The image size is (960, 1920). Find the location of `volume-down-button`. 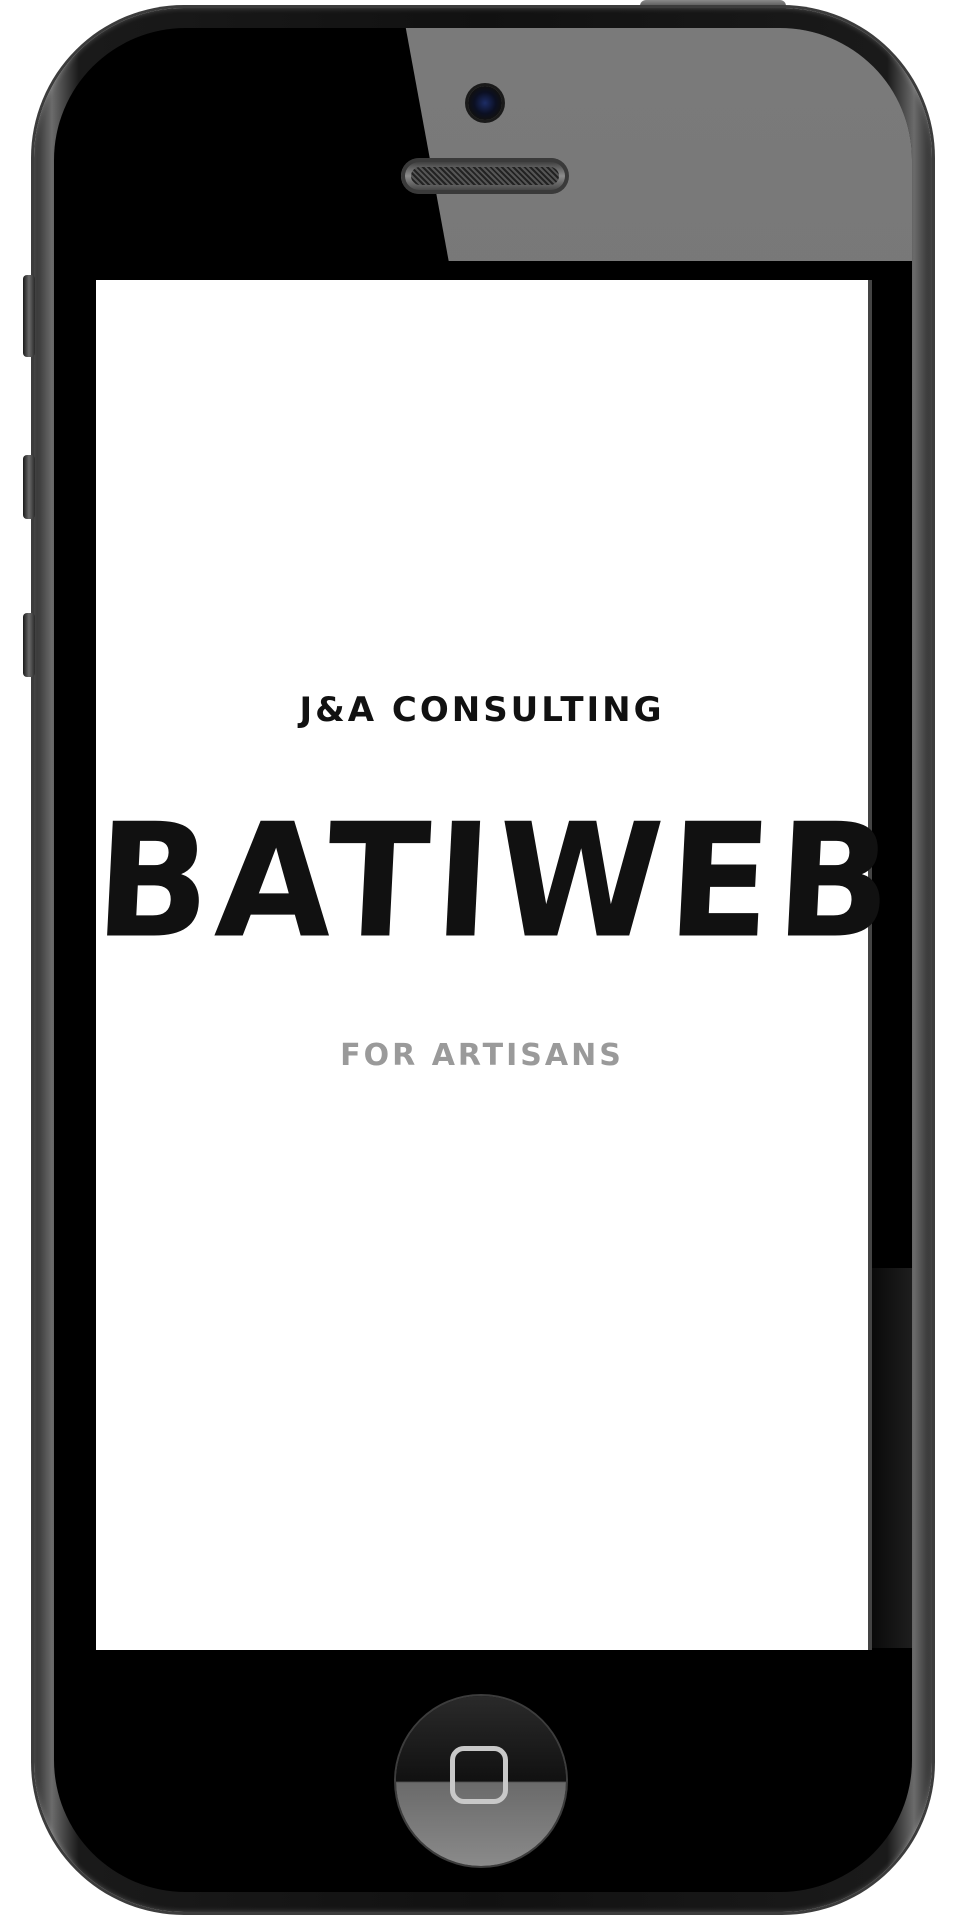

volume-down-button is located at coordinates (29, 645).